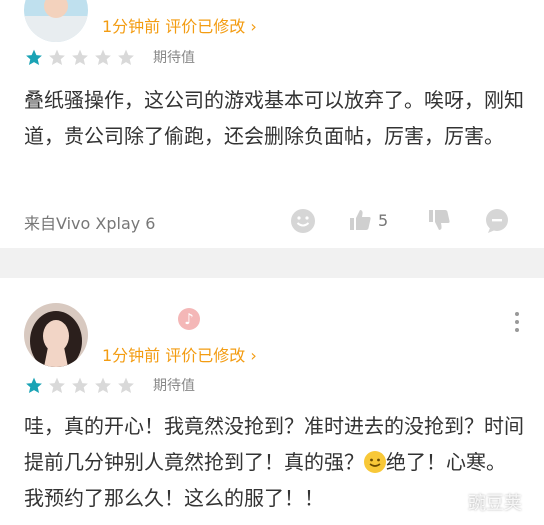 The image size is (544, 525). What do you see at coordinates (90, 223) in the screenshot?
I see `device-label: 来自Vivo Xplay 6` at bounding box center [90, 223].